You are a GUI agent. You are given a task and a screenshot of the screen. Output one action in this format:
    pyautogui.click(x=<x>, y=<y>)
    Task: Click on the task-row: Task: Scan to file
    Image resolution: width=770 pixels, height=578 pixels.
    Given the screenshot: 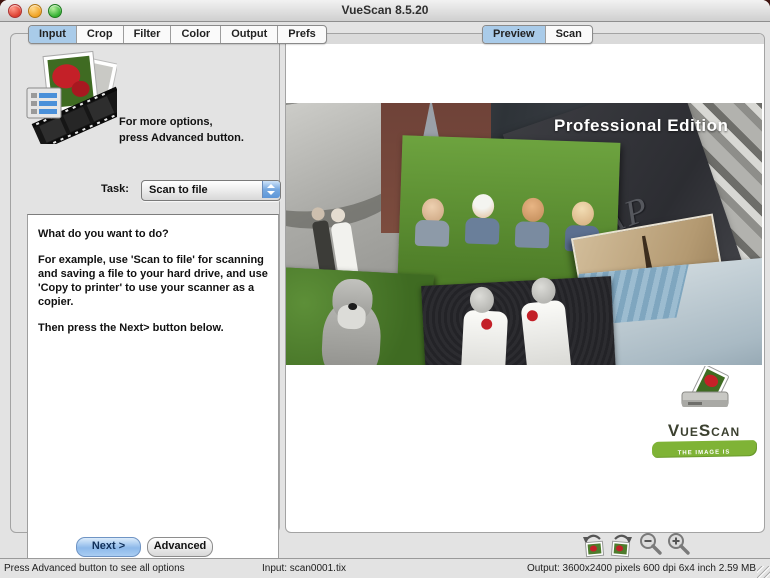 What is the action you would take?
    pyautogui.click(x=150, y=190)
    